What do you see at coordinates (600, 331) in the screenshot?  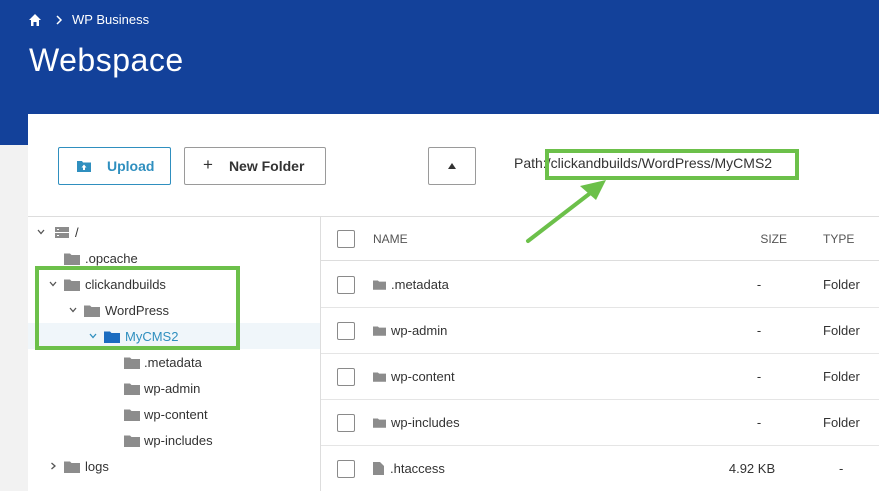 I see `table-row: wp-admin - Folder` at bounding box center [600, 331].